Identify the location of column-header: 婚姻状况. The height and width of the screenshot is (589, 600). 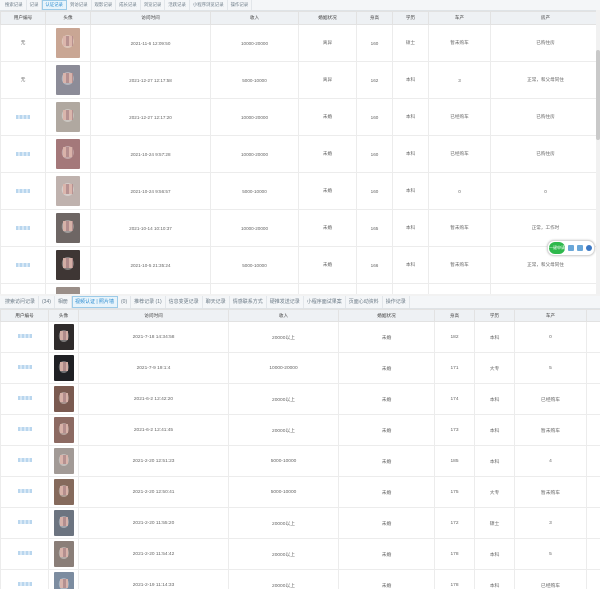
(327, 18).